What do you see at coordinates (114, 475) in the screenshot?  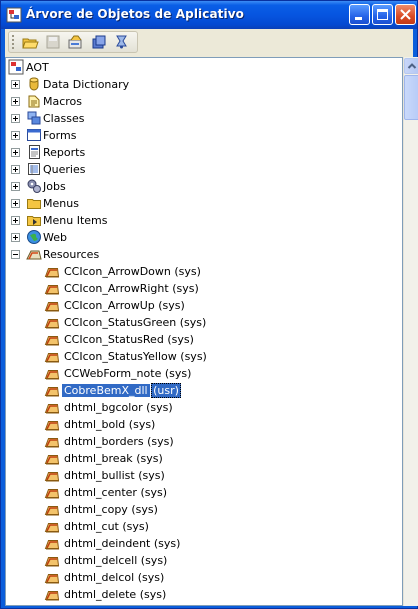 I see `resource-item-label: dhtml_bullist (sys)` at bounding box center [114, 475].